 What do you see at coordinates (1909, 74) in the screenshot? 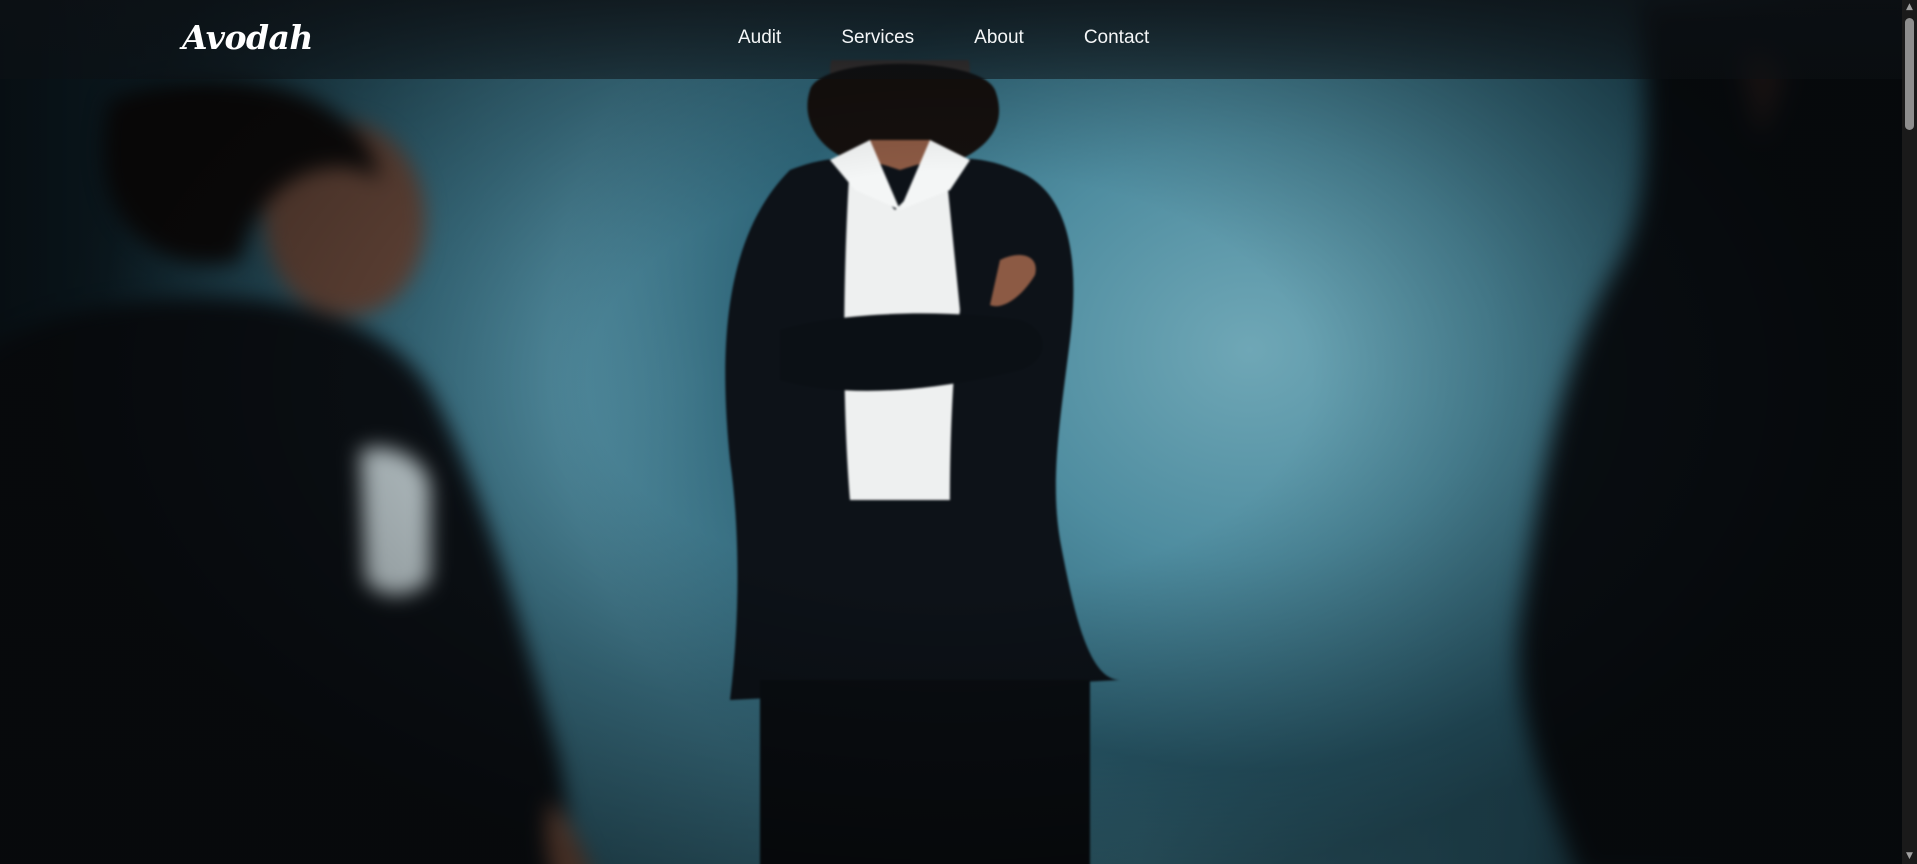
I see `scrollbar-thumb` at bounding box center [1909, 74].